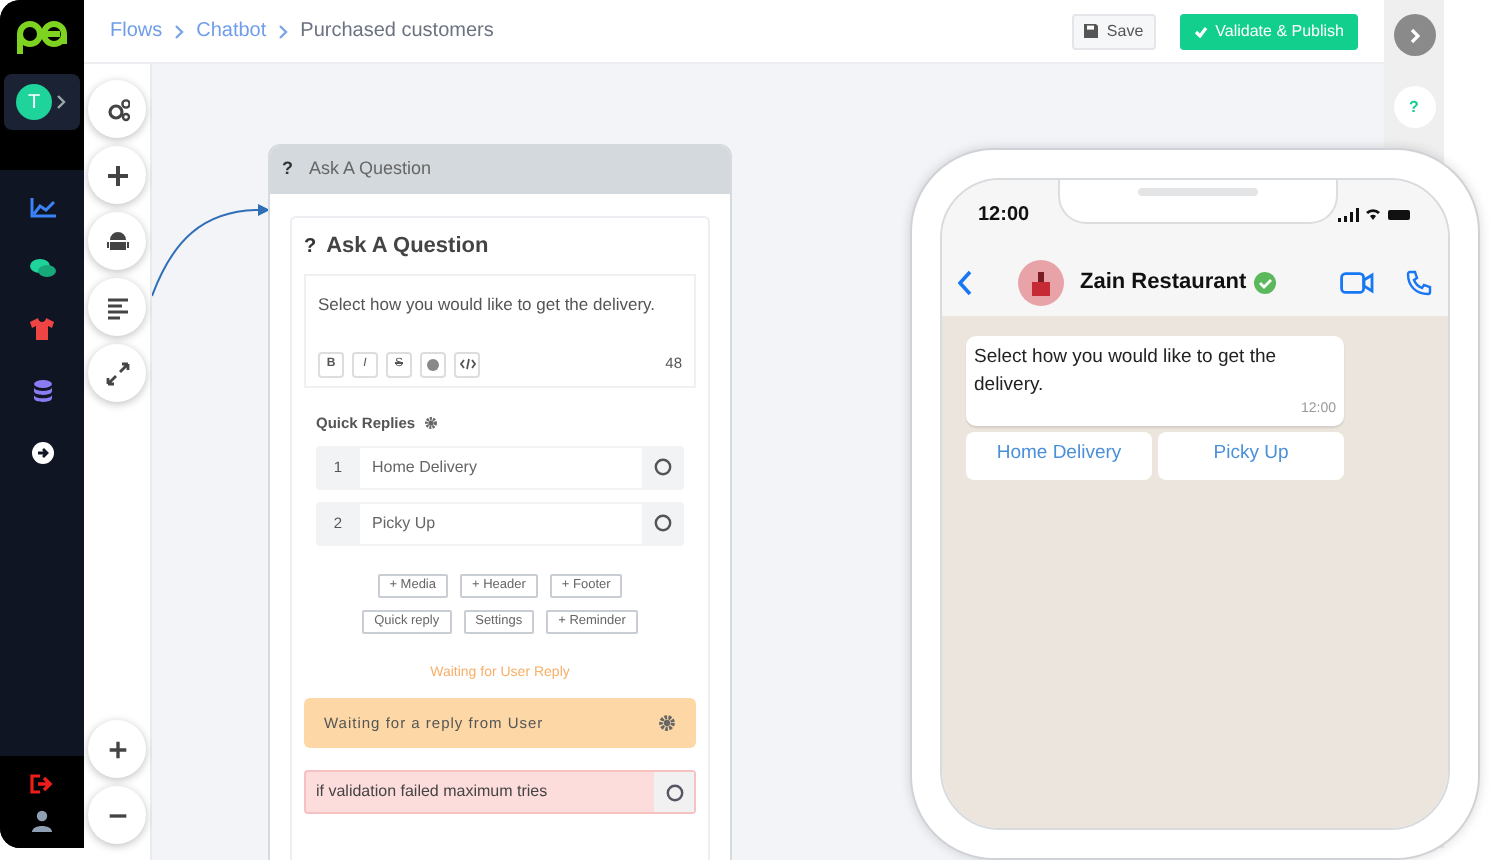  Describe the element at coordinates (42, 208) in the screenshot. I see `line-chart-icon` at that location.